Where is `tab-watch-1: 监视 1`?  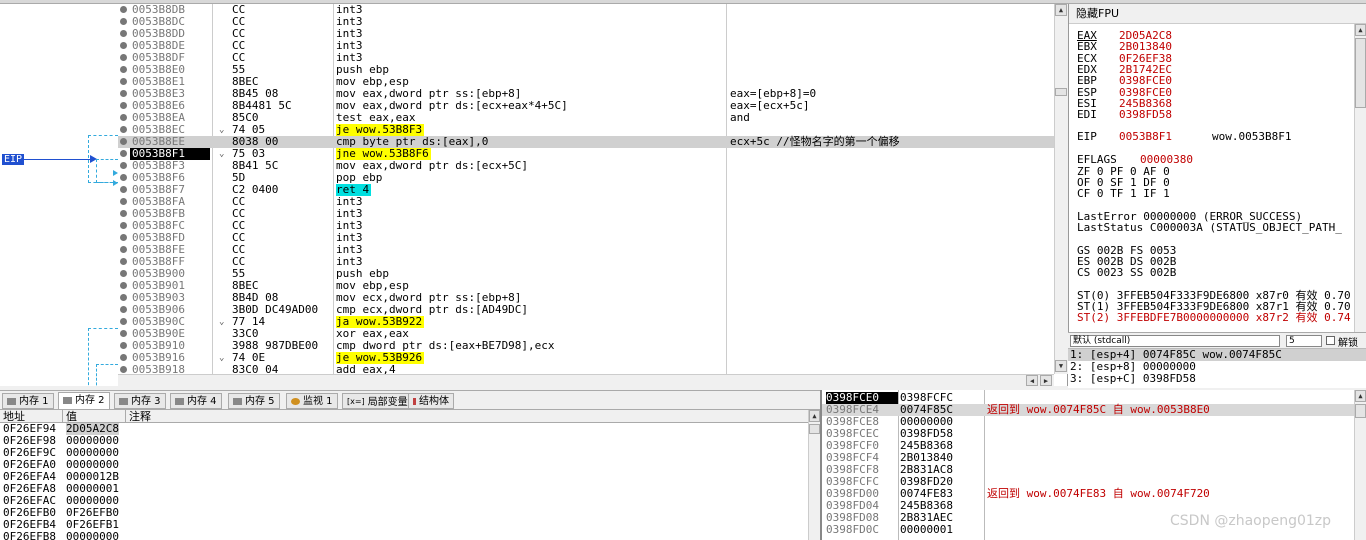 tab-watch-1: 监视 1 is located at coordinates (312, 401).